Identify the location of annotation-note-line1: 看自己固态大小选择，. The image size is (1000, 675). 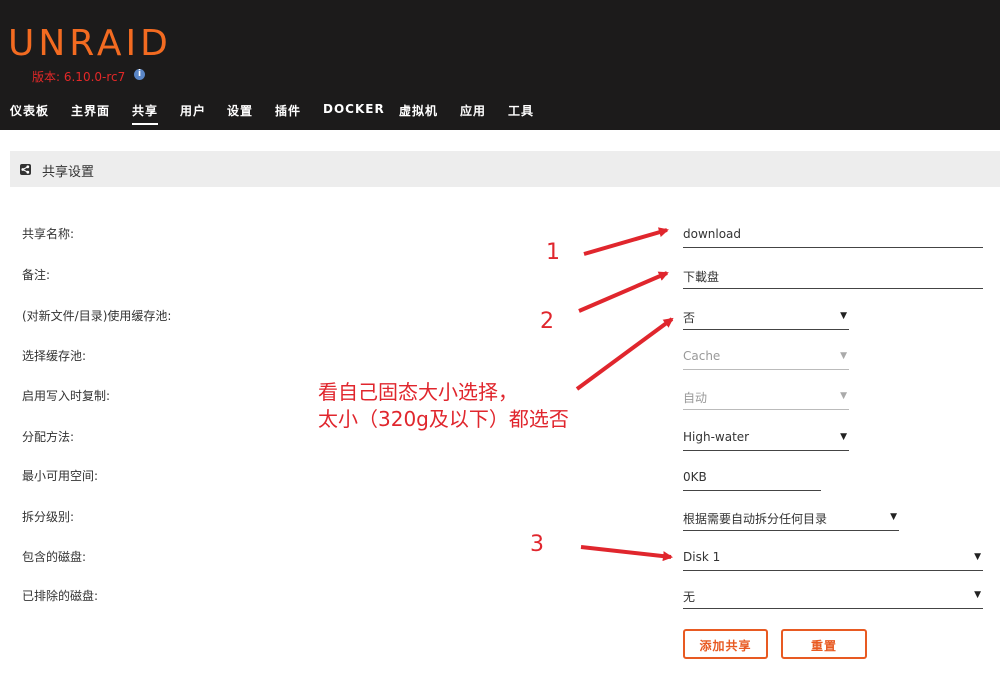
(418, 392).